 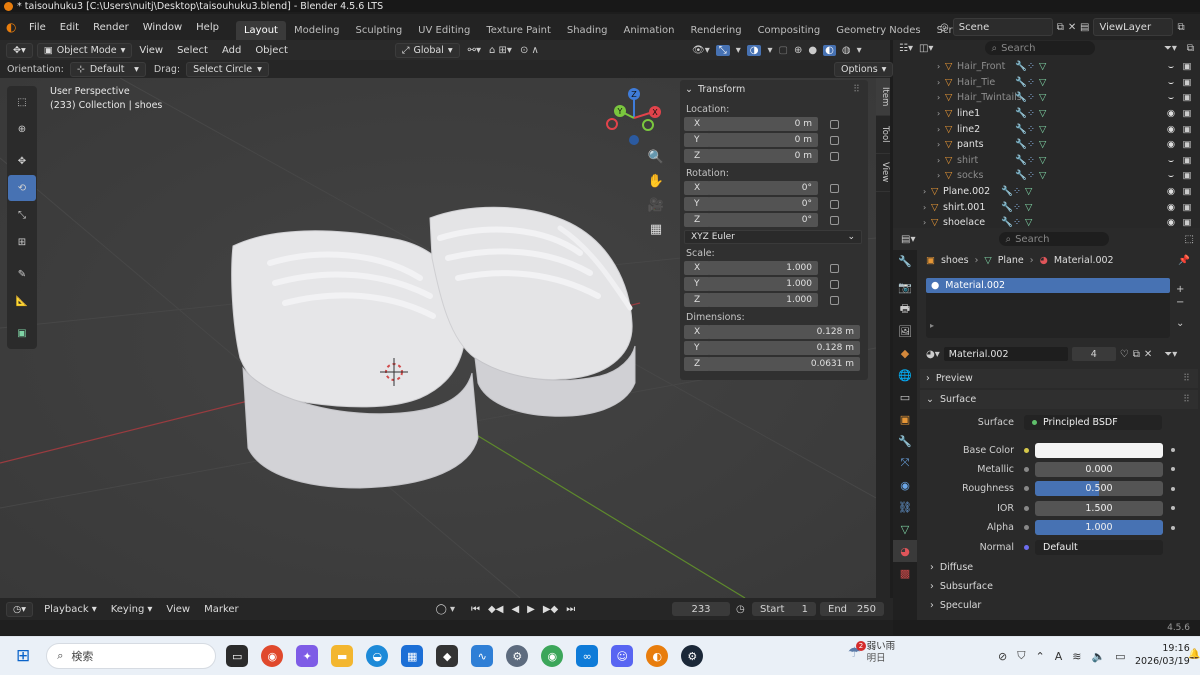 I want to click on add-cube-tool-icon: ▣, so click(x=22, y=333).